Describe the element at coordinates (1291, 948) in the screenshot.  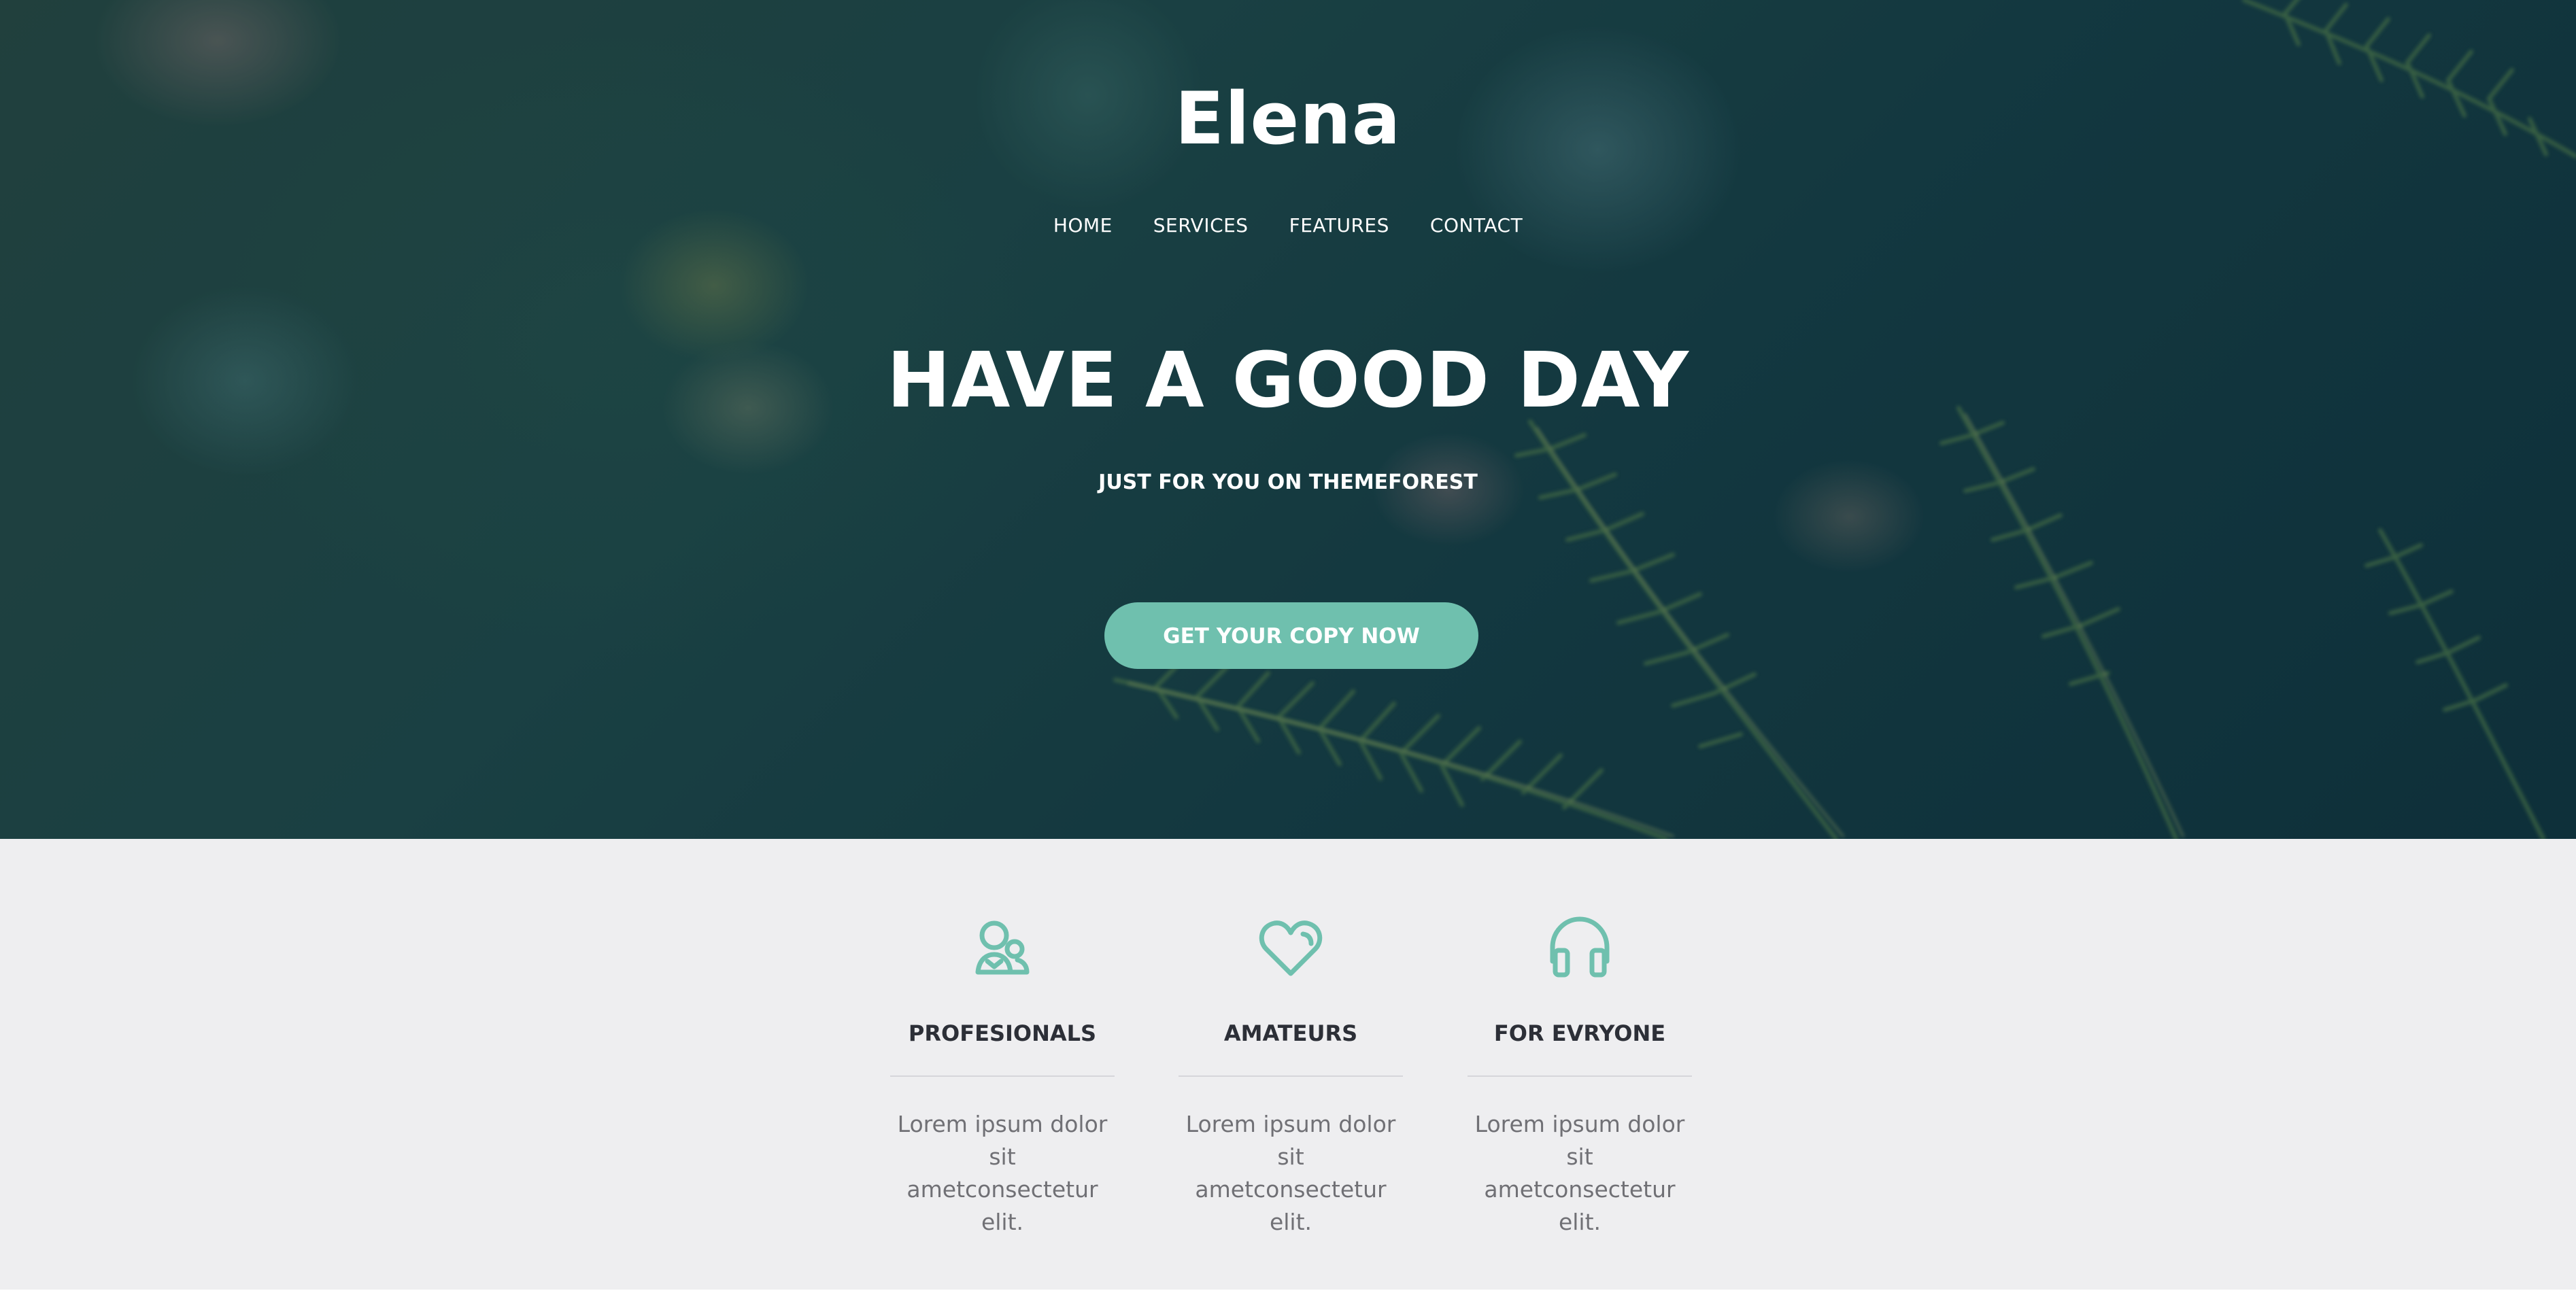
I see `heart-icon` at that location.